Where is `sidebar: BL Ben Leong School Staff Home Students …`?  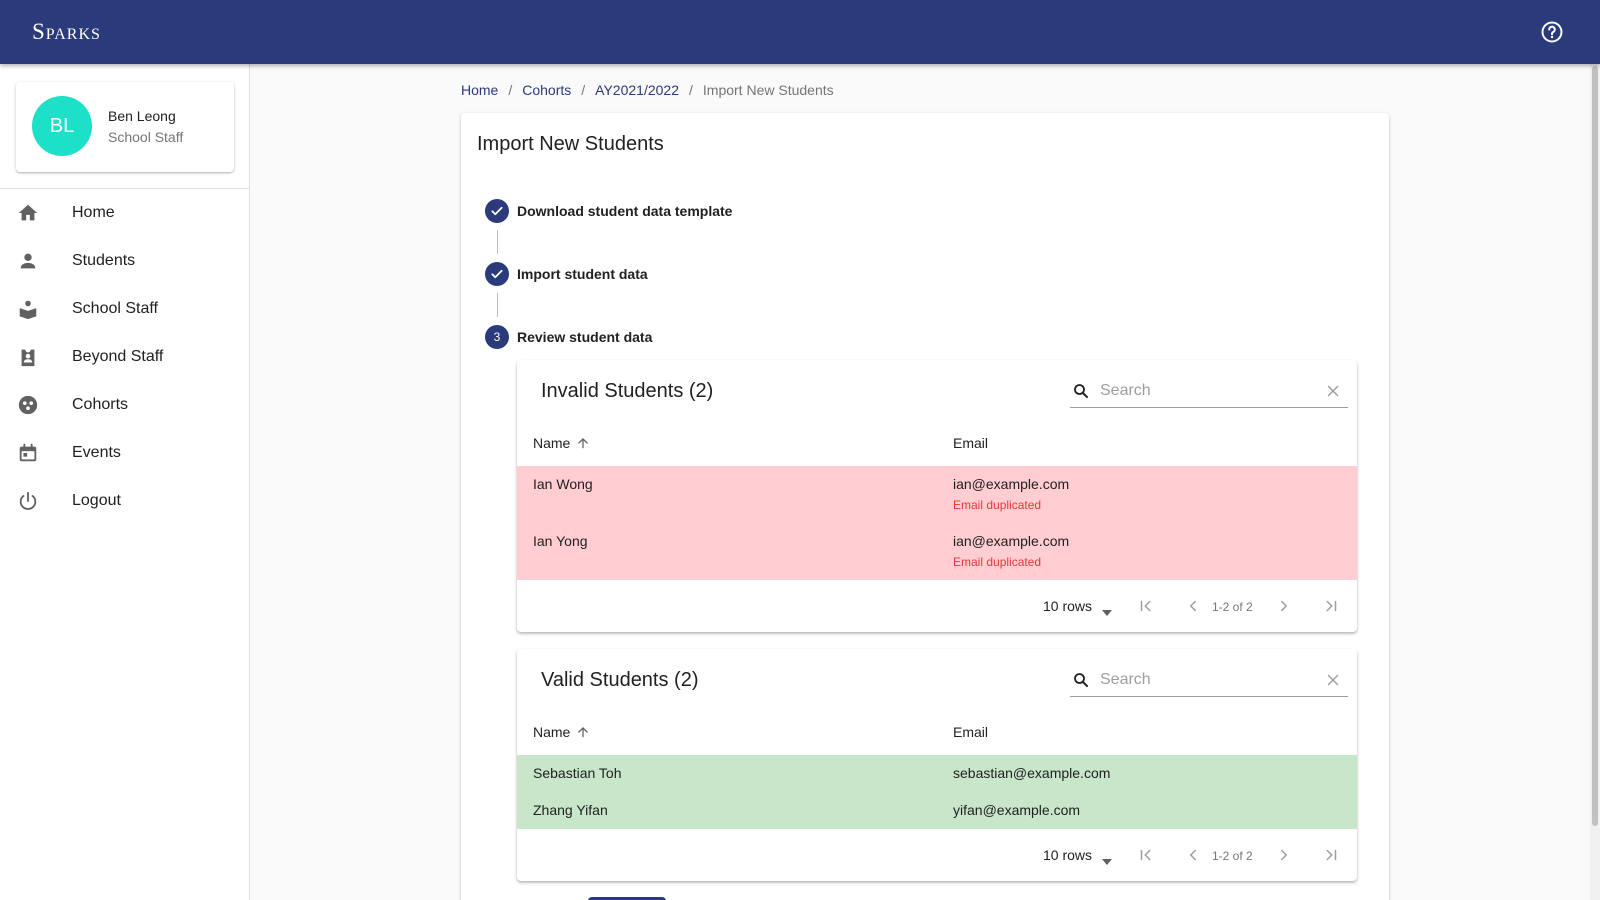
sidebar: BL Ben Leong School Staff Home Students … is located at coordinates (125, 482).